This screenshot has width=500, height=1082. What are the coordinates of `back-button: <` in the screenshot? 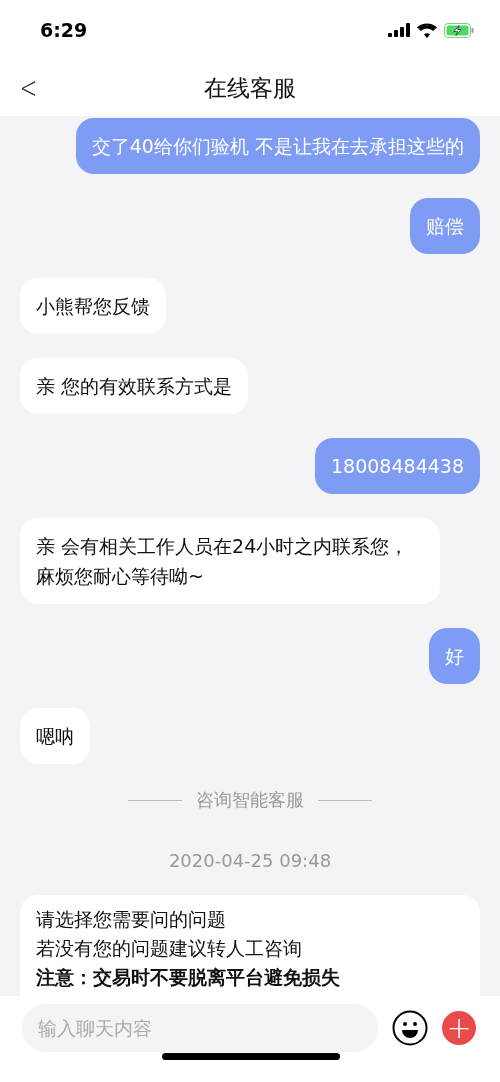 It's located at (28, 87).